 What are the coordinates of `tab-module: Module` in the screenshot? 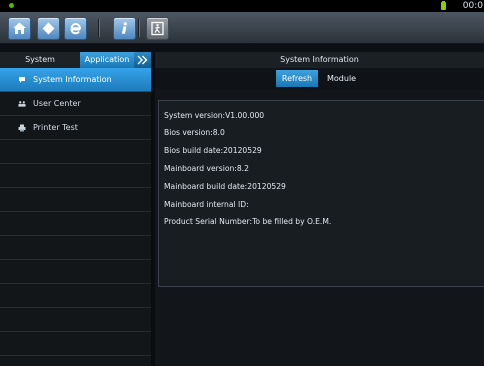 It's located at (341, 78).